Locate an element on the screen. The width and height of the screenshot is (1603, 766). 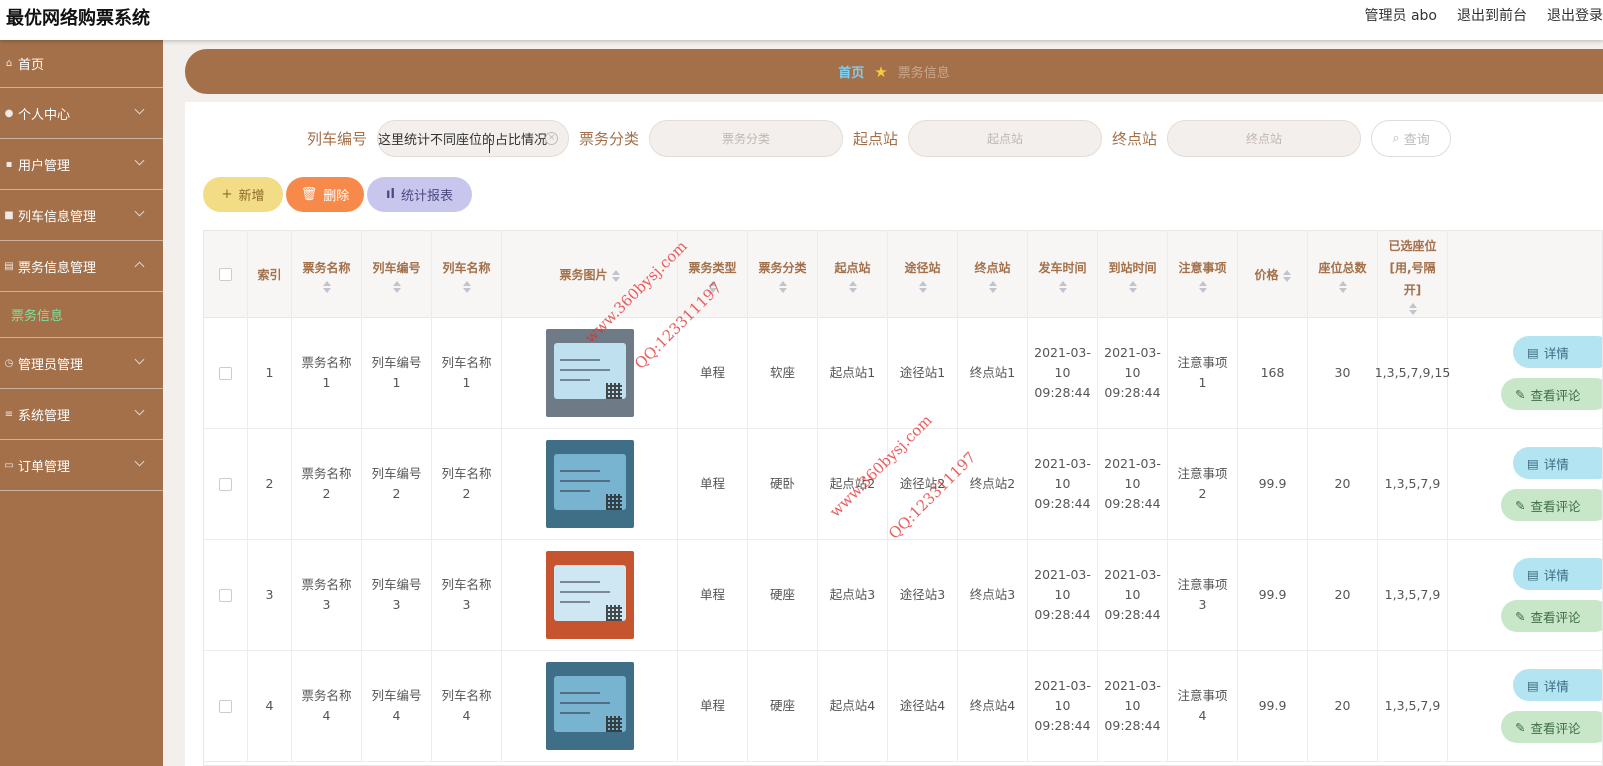
train-icon: ■ is located at coordinates (9, 215).